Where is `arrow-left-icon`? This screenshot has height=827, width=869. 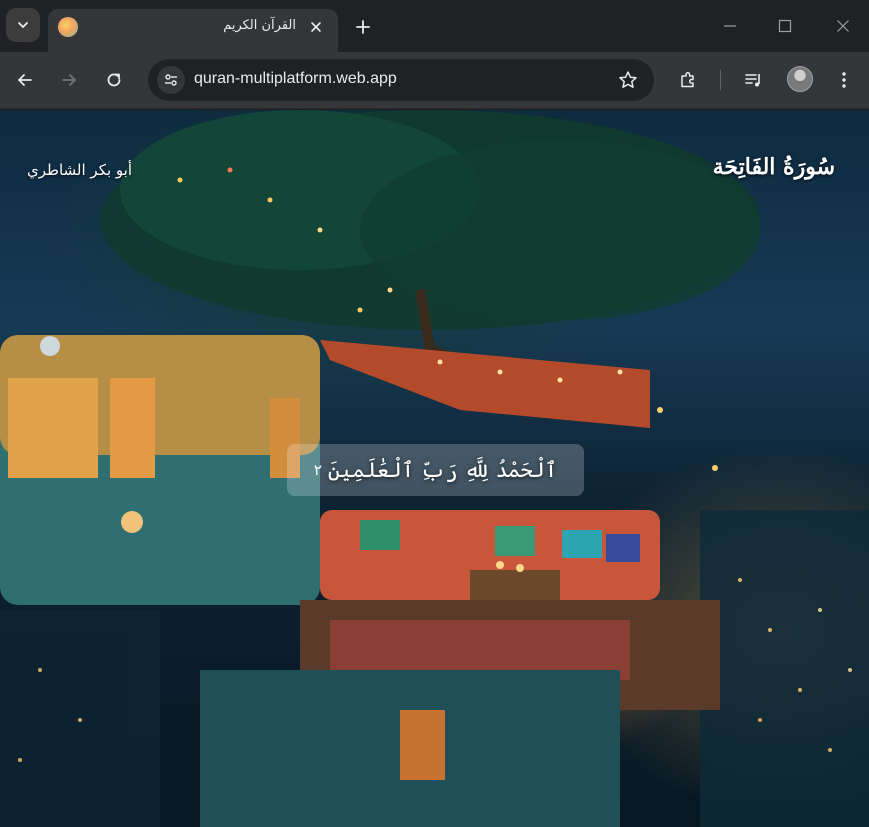
arrow-left-icon is located at coordinates (25, 80).